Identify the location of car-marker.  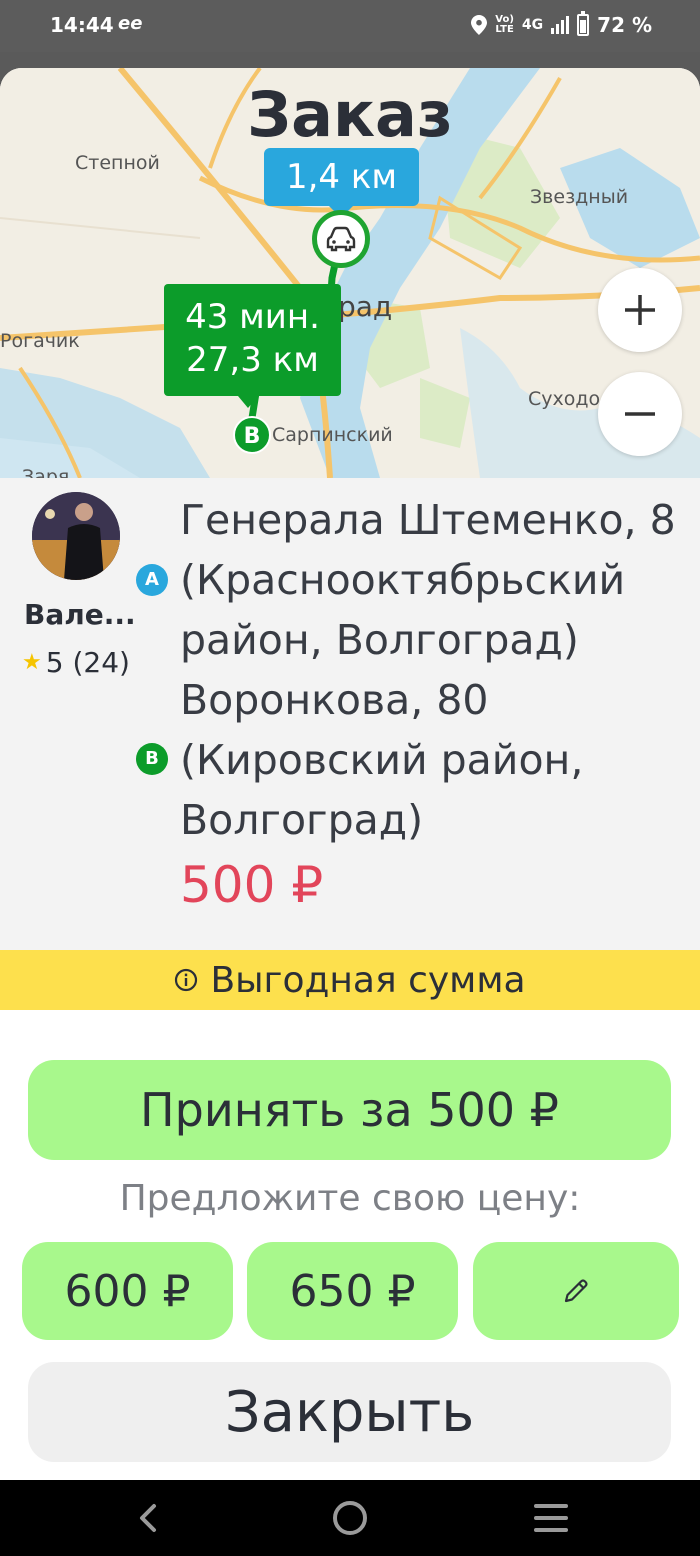
(341, 239).